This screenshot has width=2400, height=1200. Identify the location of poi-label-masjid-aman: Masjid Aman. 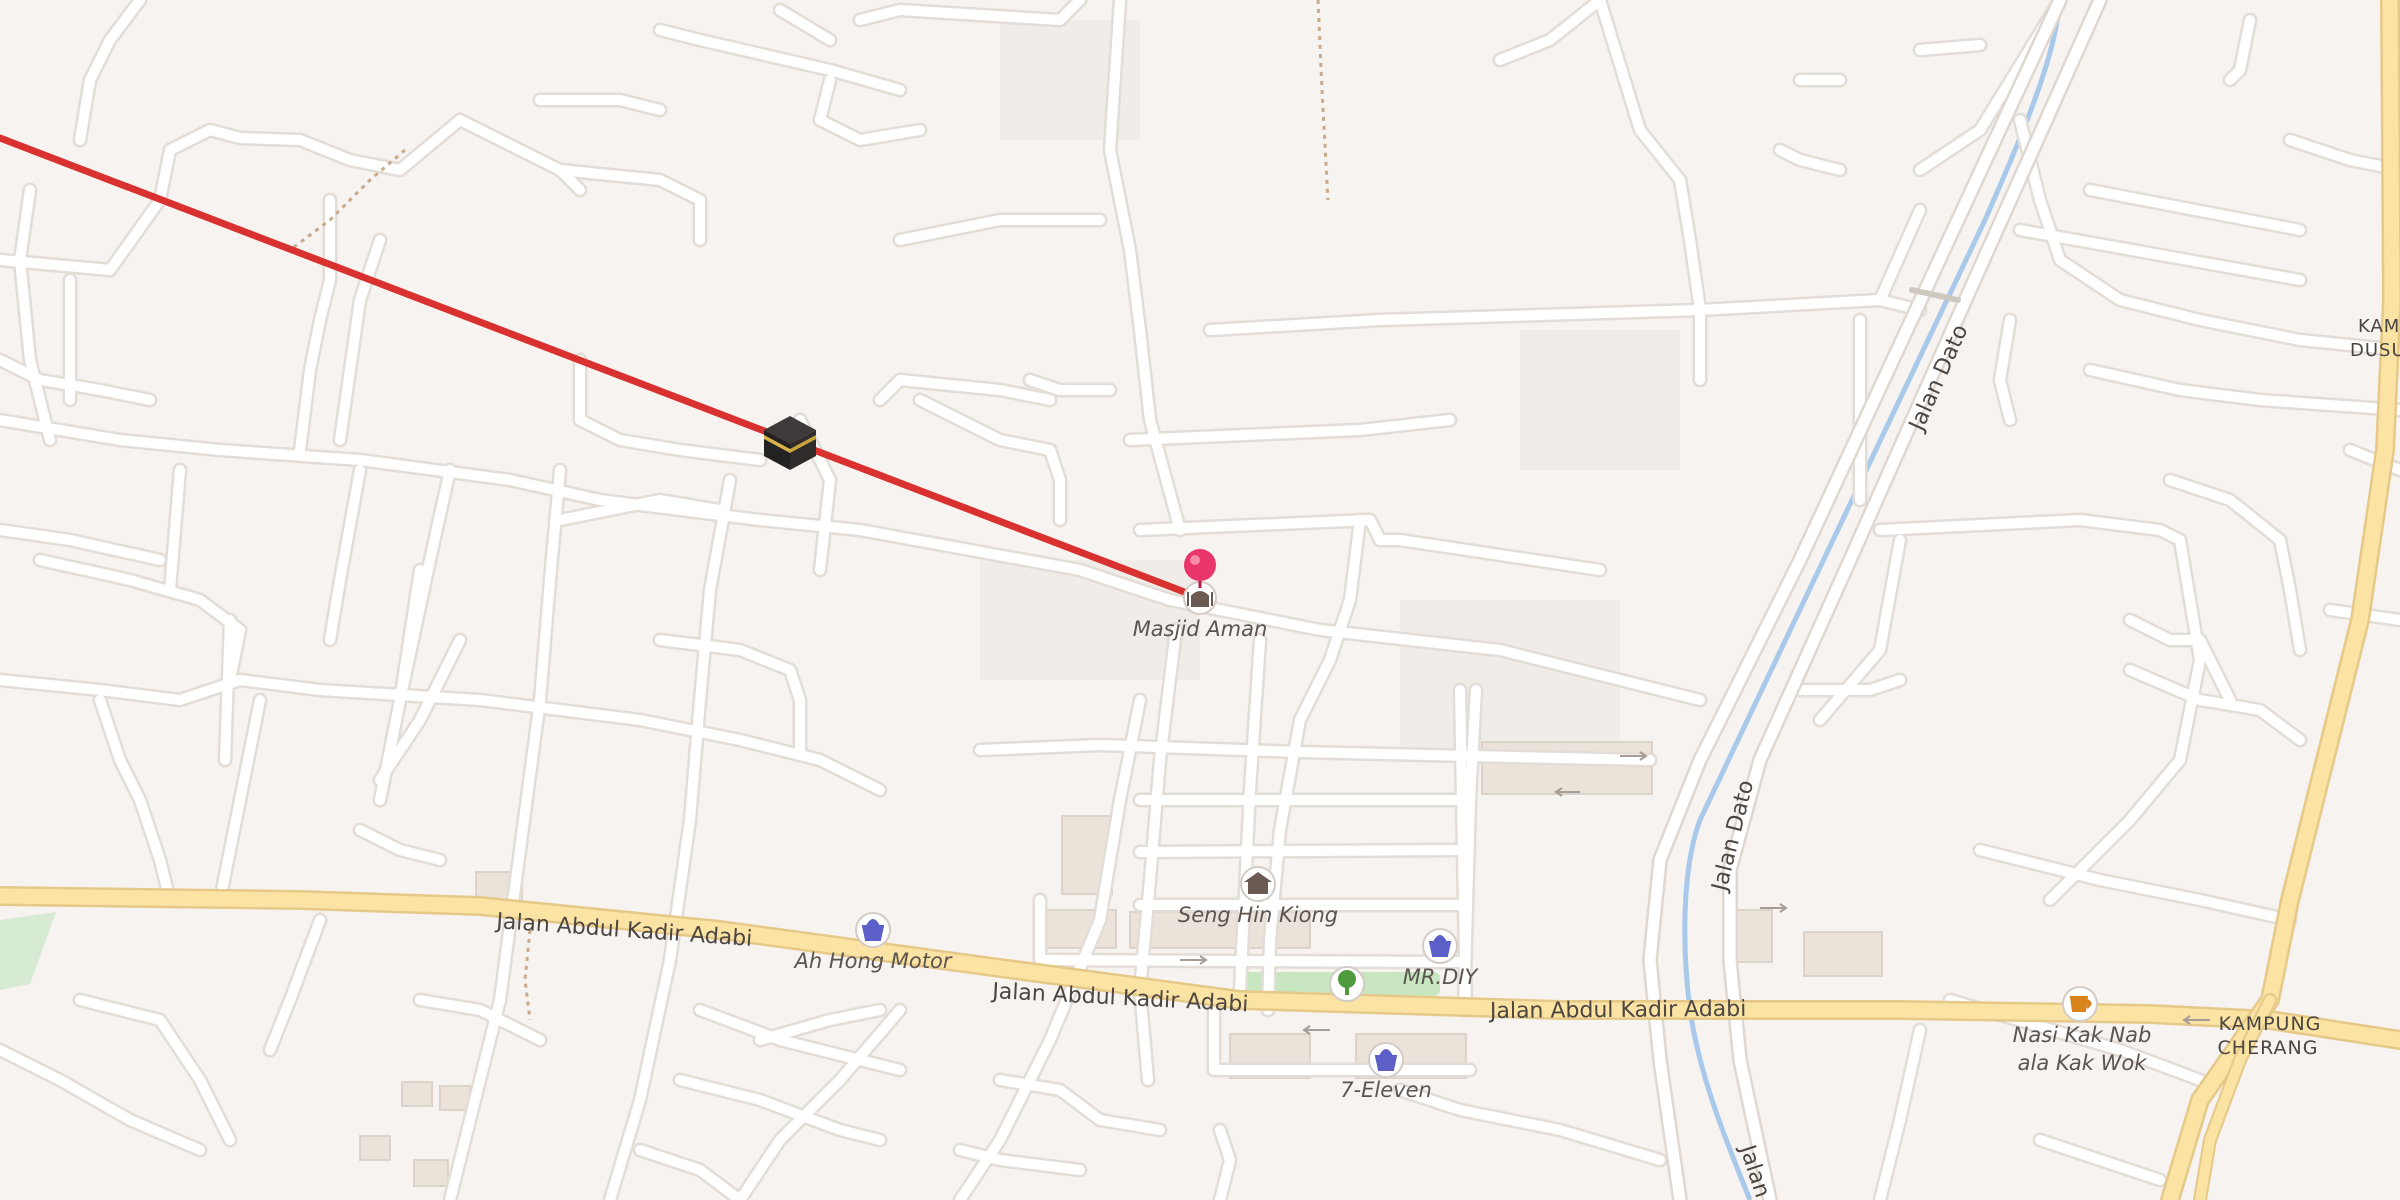
(1200, 629).